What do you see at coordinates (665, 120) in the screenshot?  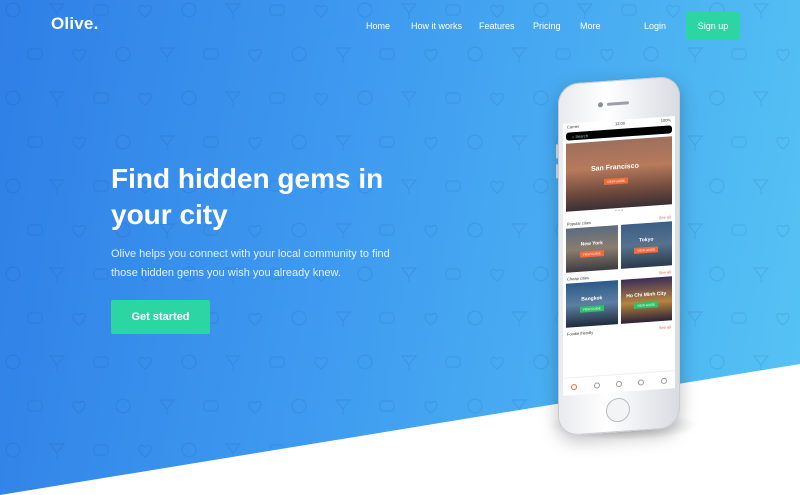 I see `battery-label: 100%` at bounding box center [665, 120].